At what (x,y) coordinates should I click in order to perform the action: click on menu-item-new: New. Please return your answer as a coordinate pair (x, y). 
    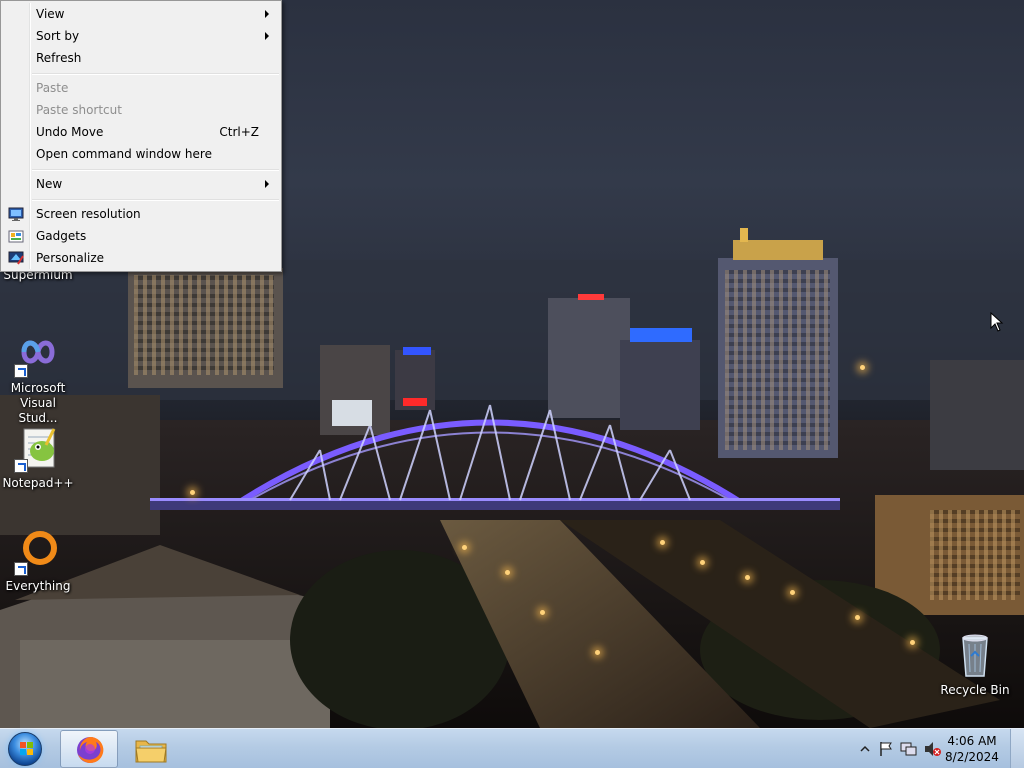
    Looking at the image, I should click on (141, 184).